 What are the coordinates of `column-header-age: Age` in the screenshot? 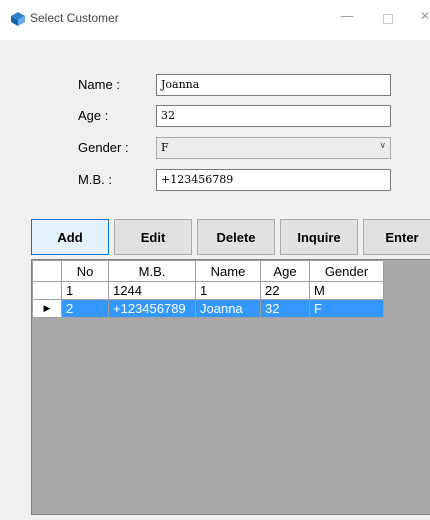 It's located at (285, 271).